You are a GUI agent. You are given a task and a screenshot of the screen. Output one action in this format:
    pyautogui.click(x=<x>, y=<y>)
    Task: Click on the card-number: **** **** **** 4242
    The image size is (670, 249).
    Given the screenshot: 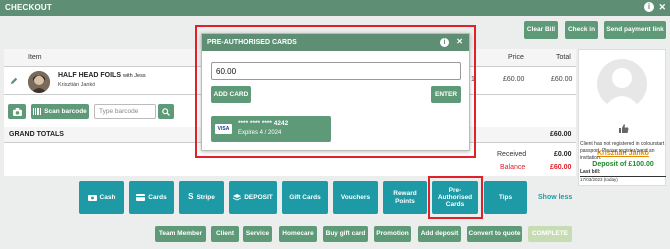 What is the action you would take?
    pyautogui.click(x=263, y=123)
    